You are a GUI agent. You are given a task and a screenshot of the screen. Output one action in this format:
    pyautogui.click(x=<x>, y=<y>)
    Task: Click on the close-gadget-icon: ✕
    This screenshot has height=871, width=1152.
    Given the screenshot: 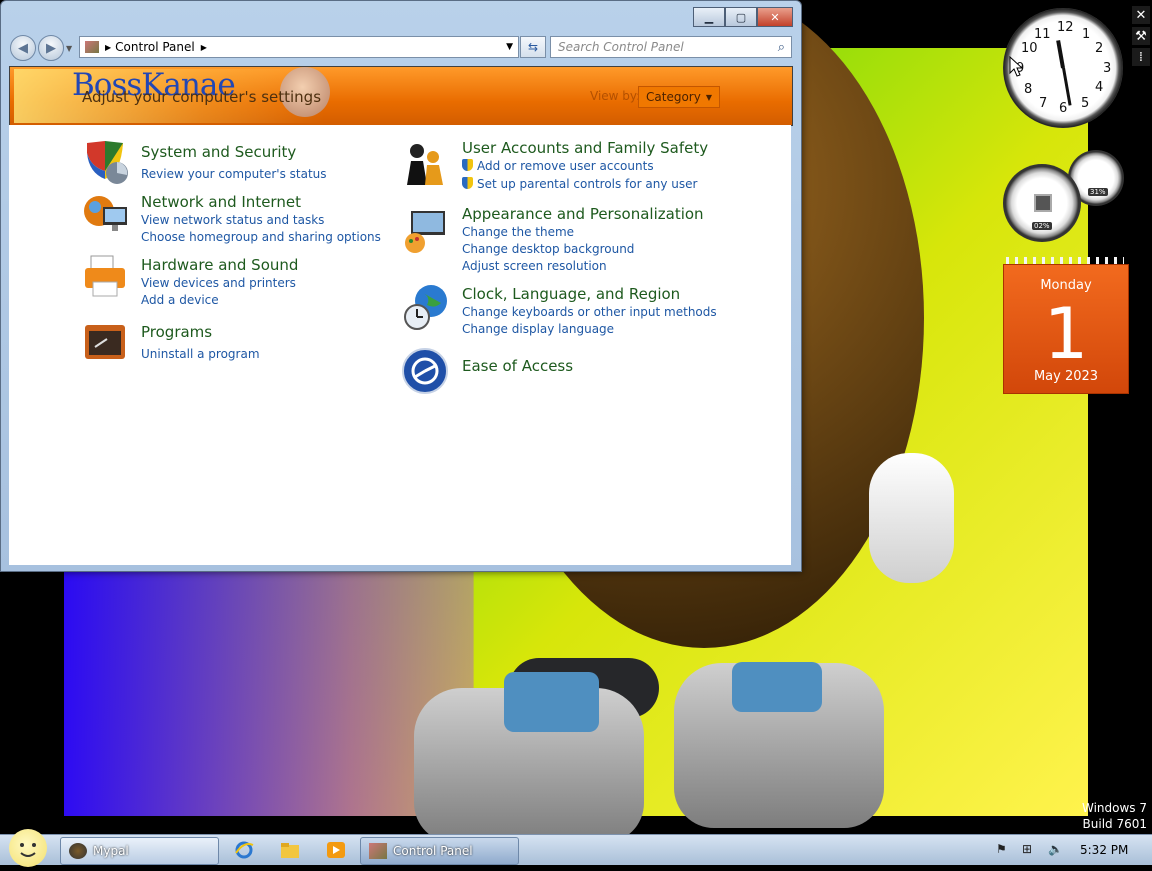 What is the action you would take?
    pyautogui.click(x=1141, y=15)
    